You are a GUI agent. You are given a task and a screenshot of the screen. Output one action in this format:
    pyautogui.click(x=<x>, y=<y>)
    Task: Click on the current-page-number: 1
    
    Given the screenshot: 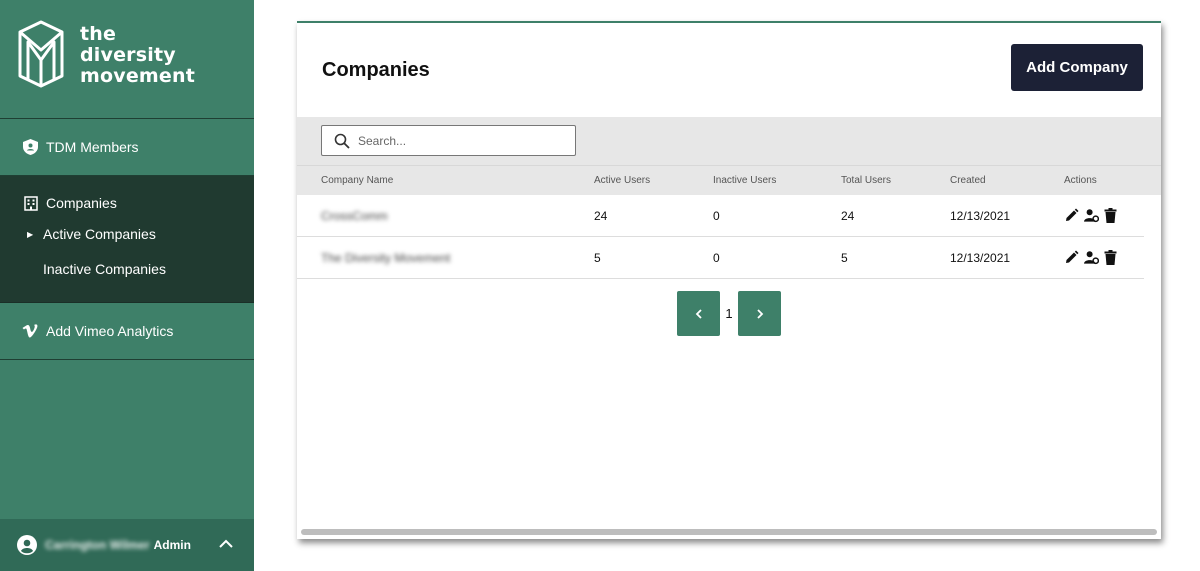 What is the action you would take?
    pyautogui.click(x=729, y=313)
    